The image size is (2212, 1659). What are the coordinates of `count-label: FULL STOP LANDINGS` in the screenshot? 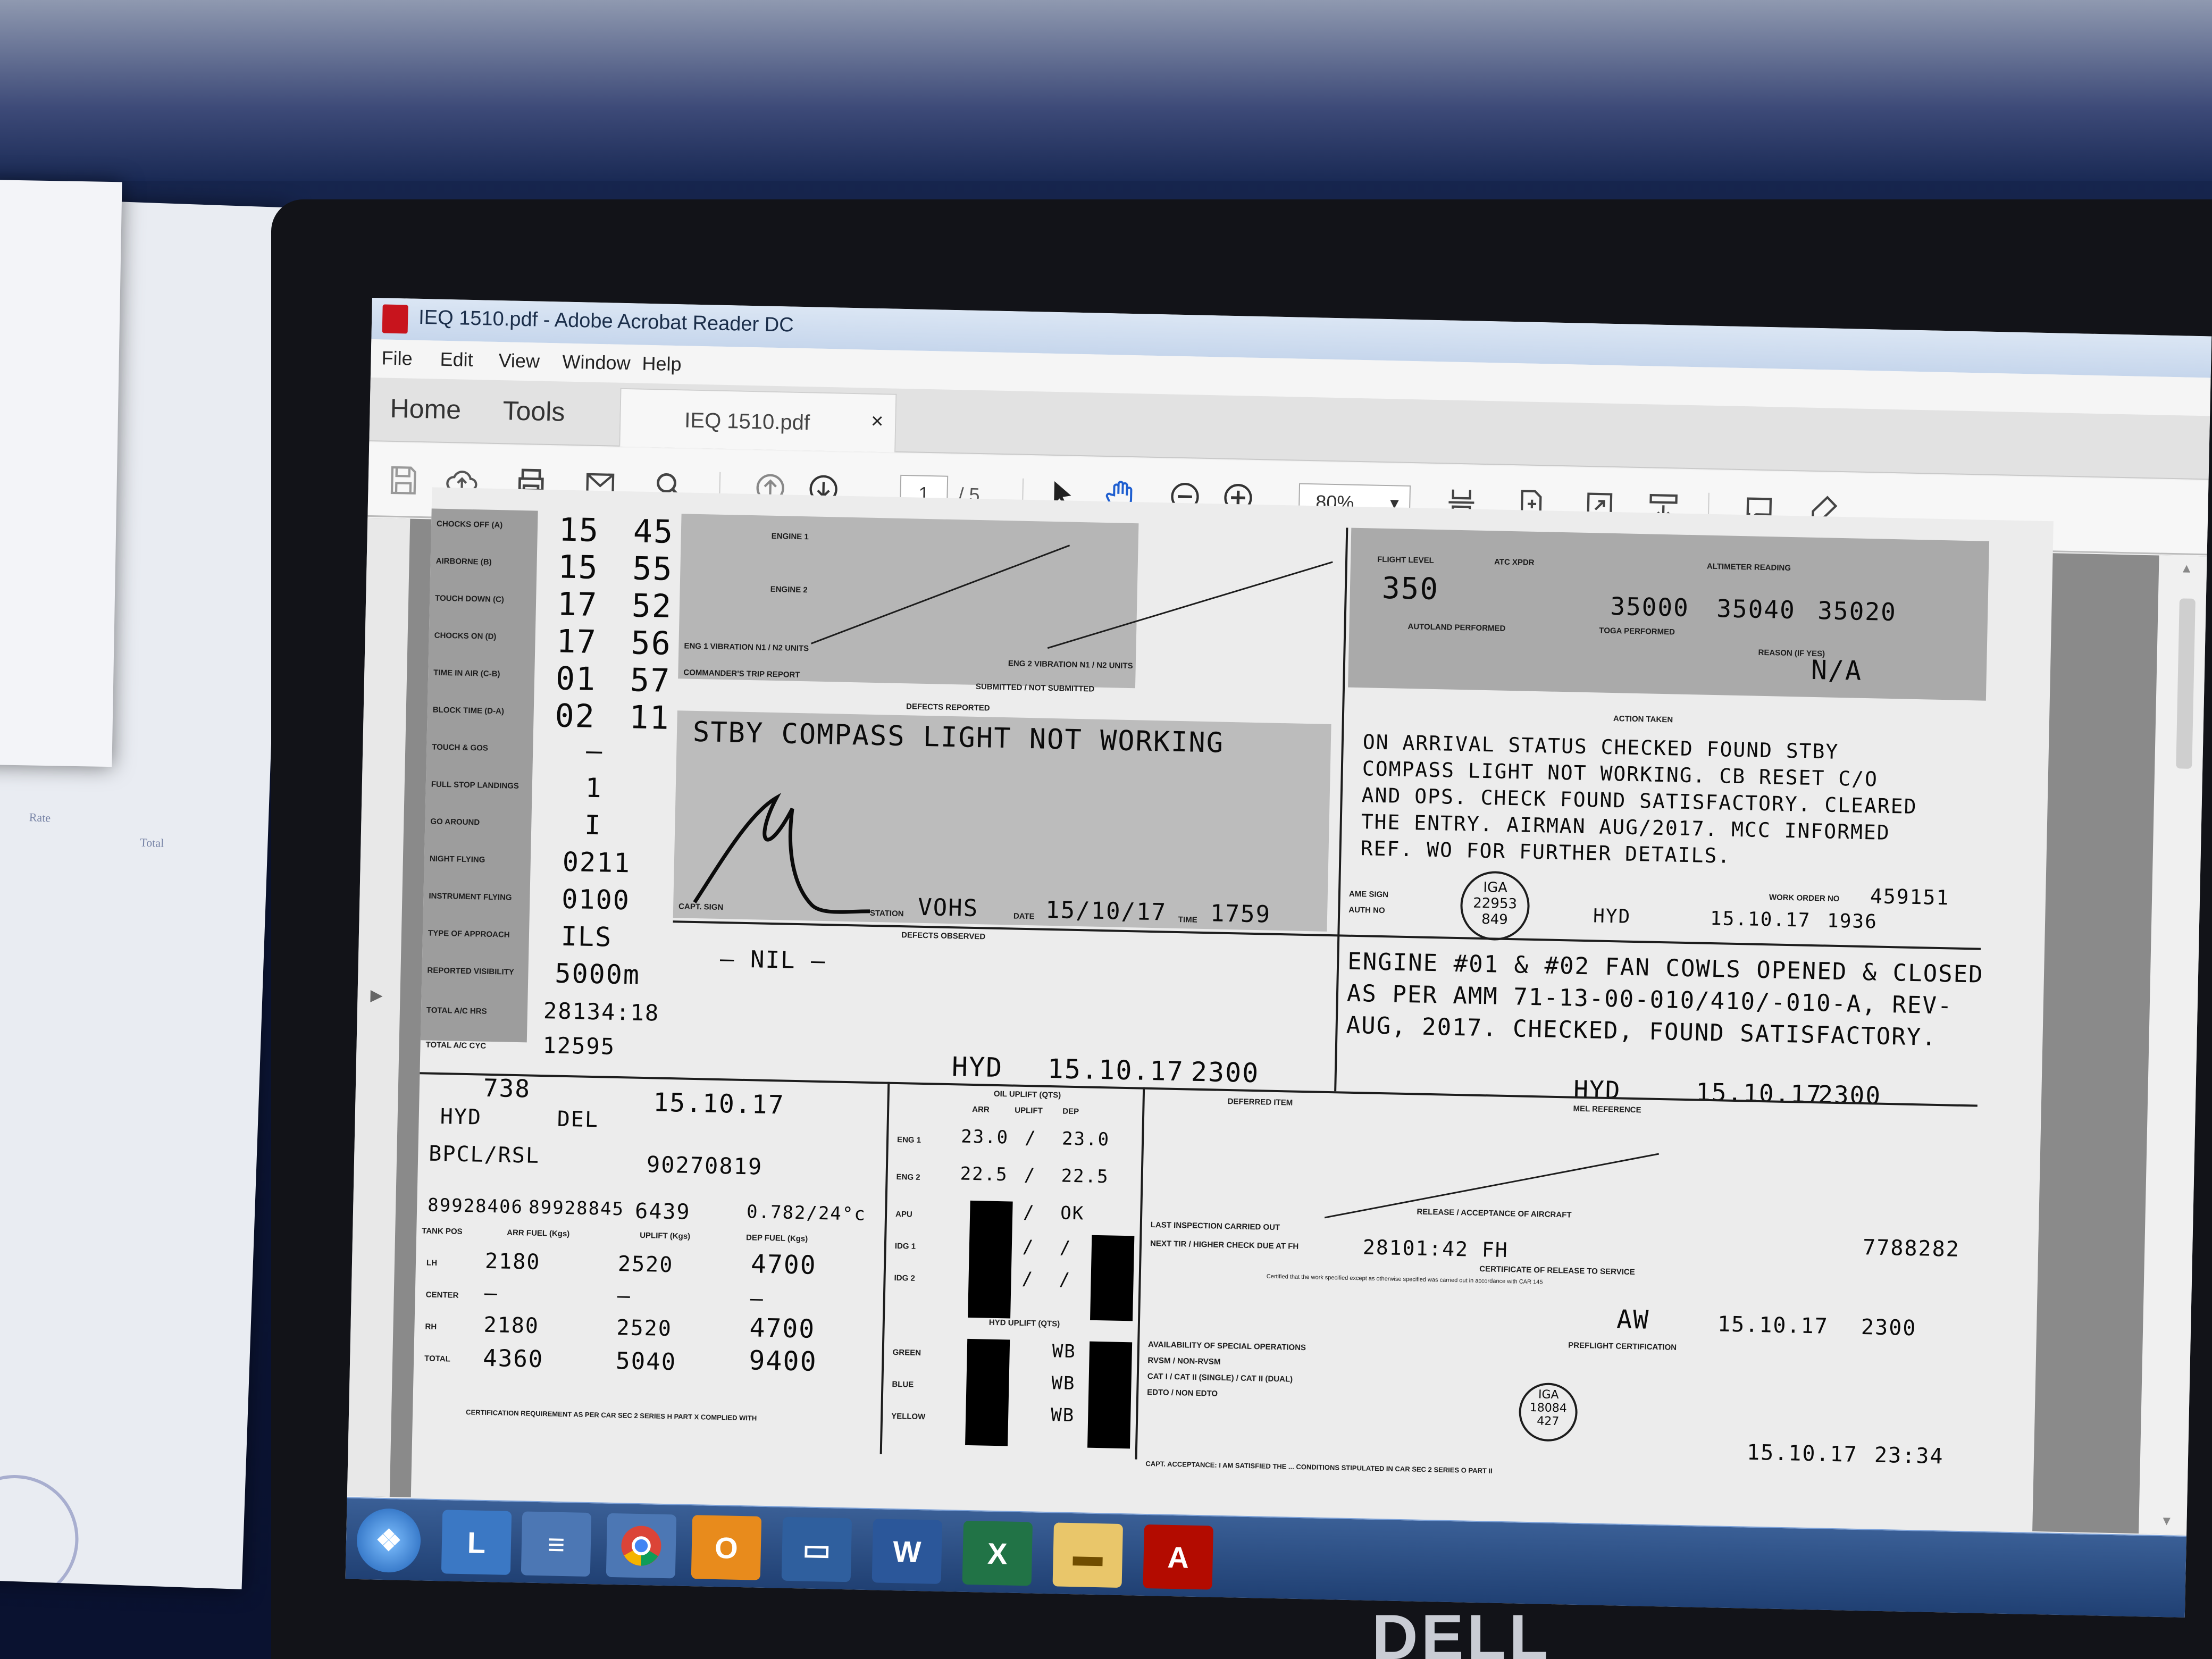 It's located at (475, 785).